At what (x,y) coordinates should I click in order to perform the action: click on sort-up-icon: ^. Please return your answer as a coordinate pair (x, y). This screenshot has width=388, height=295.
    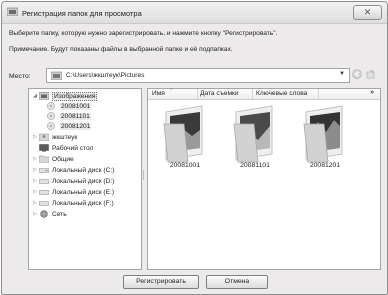
    Looking at the image, I should click on (171, 91).